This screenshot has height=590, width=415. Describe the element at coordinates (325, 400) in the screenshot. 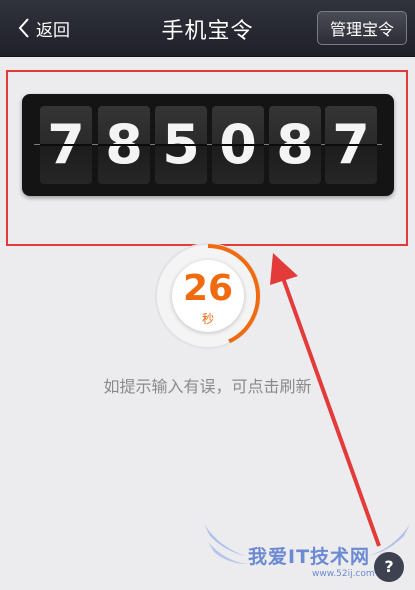

I see `annotation-arrow` at that location.